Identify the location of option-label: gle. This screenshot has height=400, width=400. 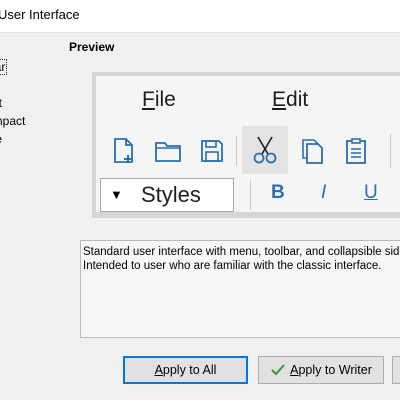
(1, 139).